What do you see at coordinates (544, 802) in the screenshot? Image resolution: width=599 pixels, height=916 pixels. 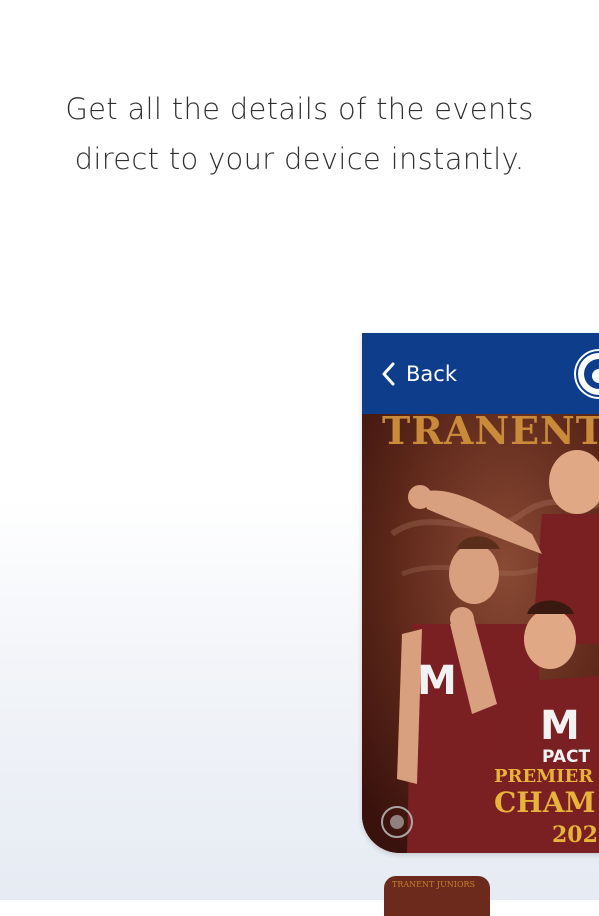 I see `poster-title-champ: CHAM` at bounding box center [544, 802].